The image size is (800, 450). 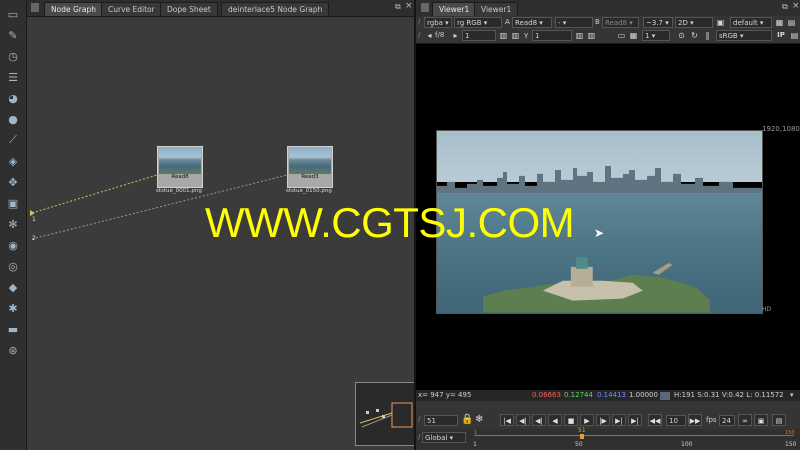 What do you see at coordinates (13, 203) in the screenshot?
I see `3d-cube-icon: ▣` at bounding box center [13, 203].